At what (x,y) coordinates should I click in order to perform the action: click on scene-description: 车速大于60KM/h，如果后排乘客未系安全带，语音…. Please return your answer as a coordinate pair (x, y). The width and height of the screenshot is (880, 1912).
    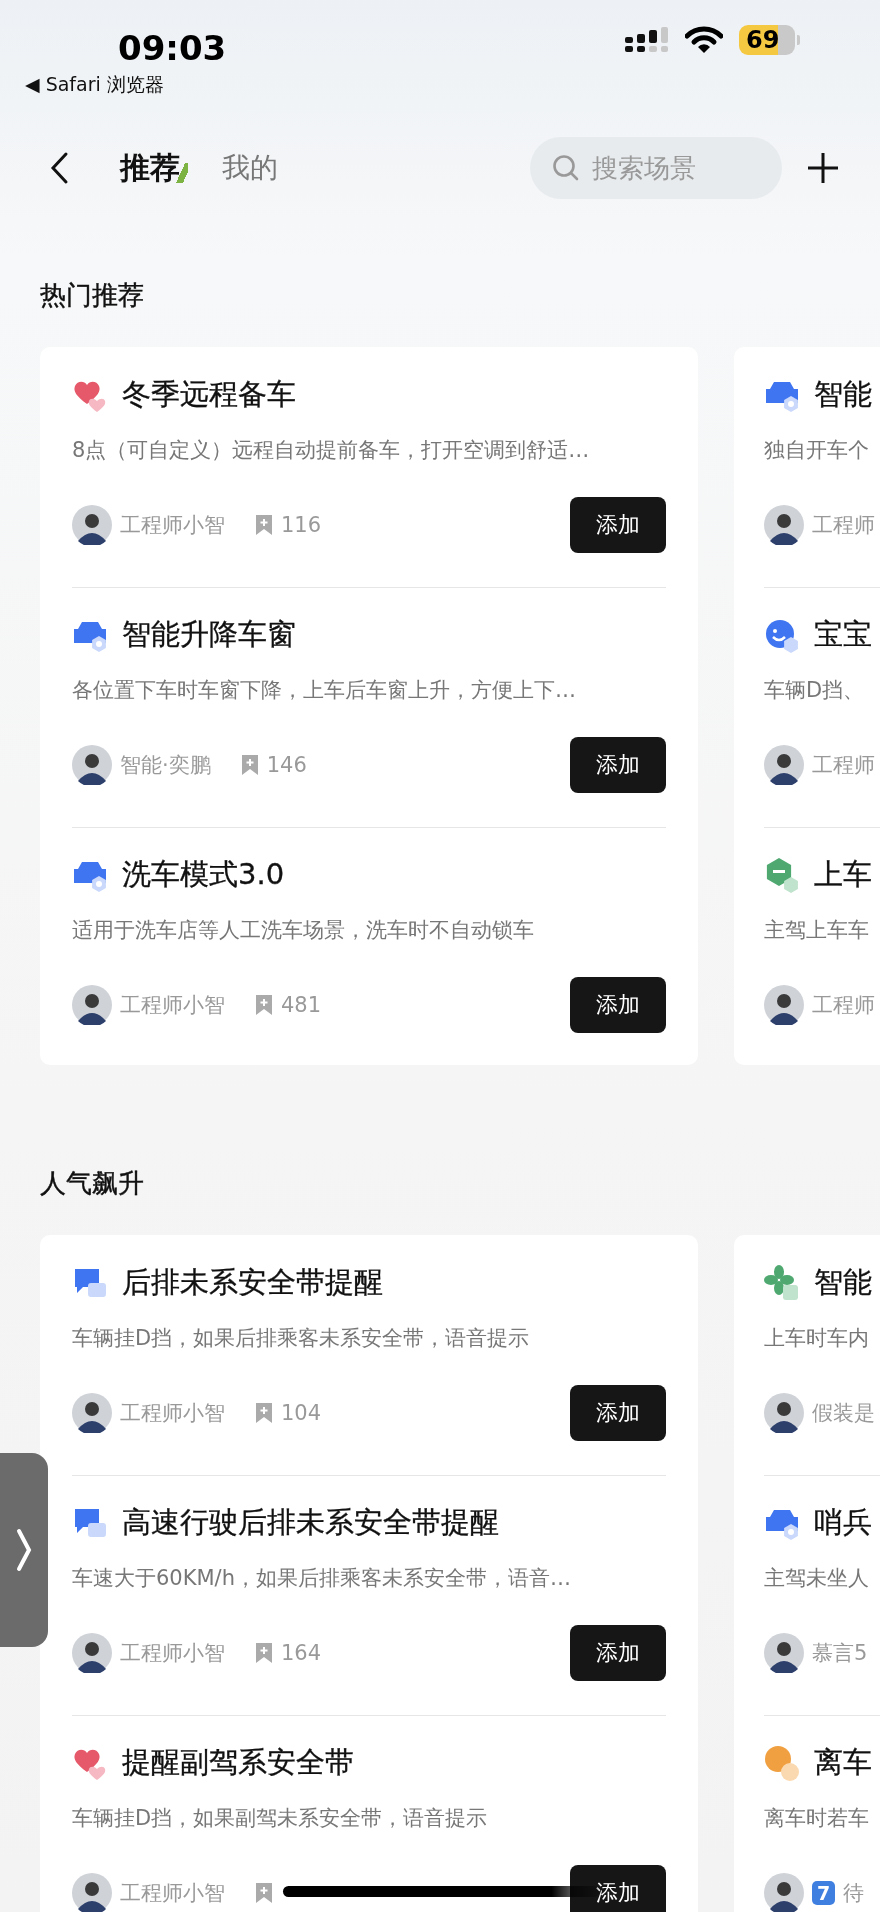
    Looking at the image, I should click on (322, 1578).